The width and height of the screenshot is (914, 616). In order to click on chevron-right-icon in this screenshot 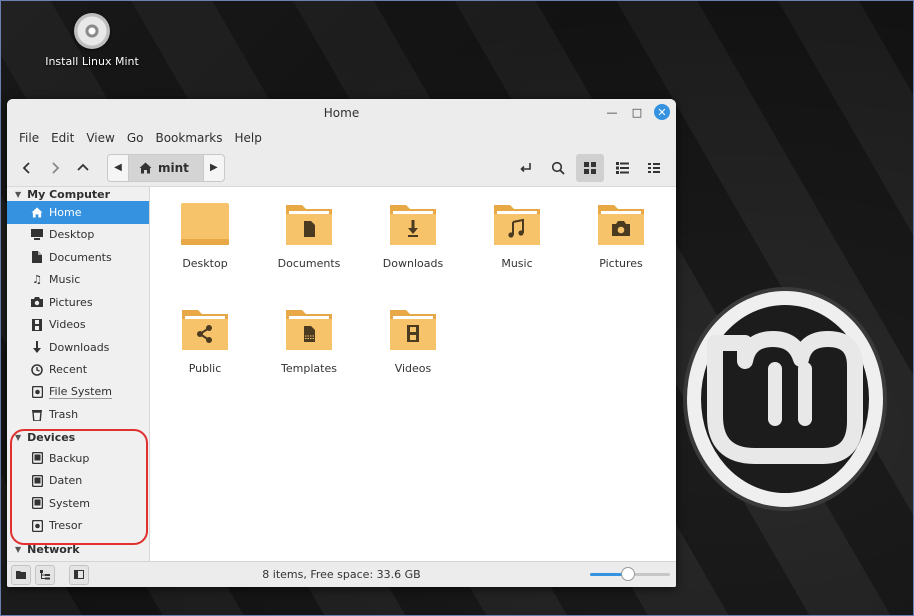, I will do `click(56, 167)`.